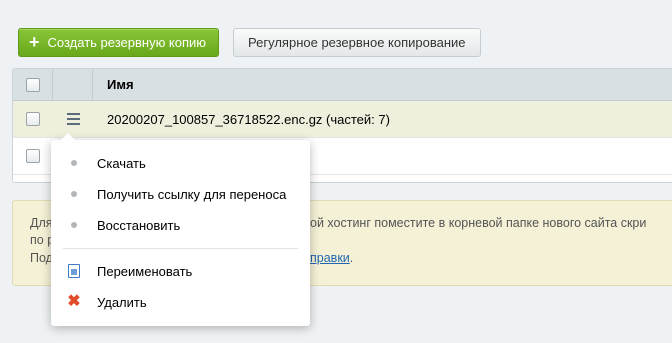 This screenshot has height=343, width=672. What do you see at coordinates (74, 271) in the screenshot?
I see `rename-icon` at bounding box center [74, 271].